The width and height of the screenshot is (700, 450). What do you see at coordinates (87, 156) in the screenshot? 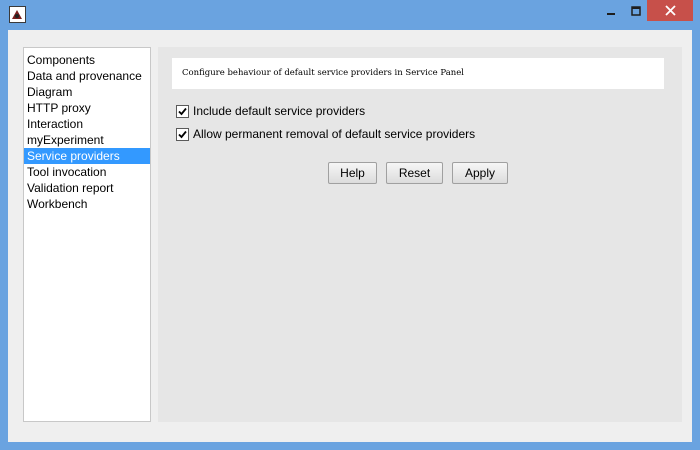
I see `category-item-service-providers: Service providers` at bounding box center [87, 156].